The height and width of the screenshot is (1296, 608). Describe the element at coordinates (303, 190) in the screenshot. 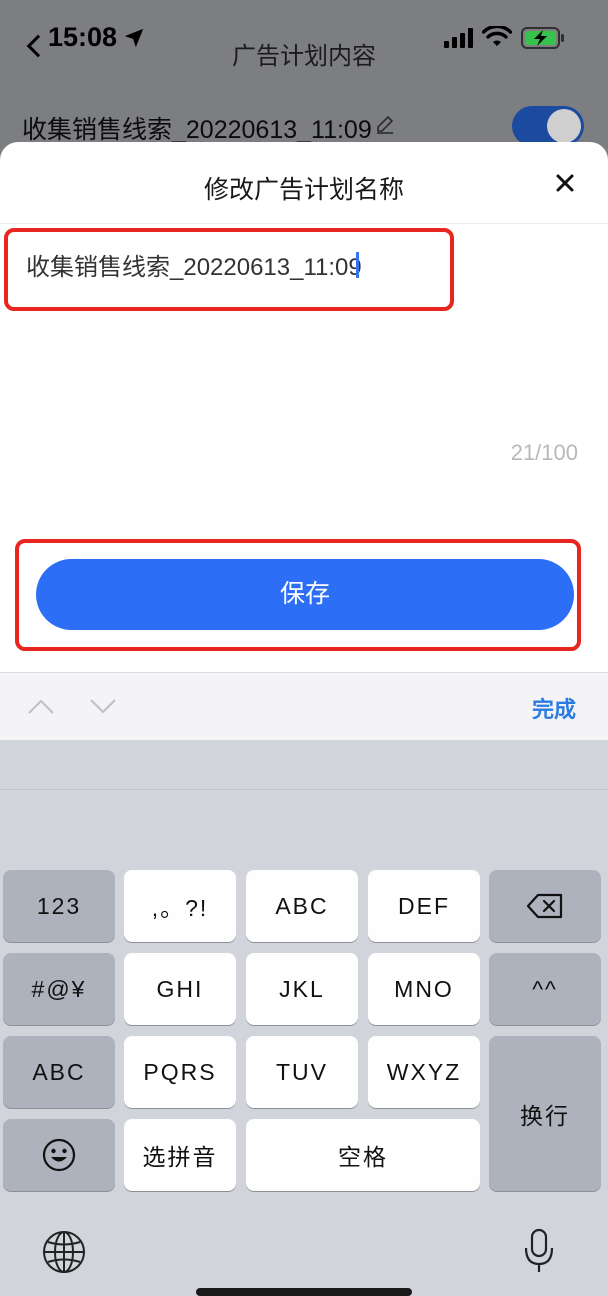

I see `sheet-title: 修改广告计划名称` at that location.